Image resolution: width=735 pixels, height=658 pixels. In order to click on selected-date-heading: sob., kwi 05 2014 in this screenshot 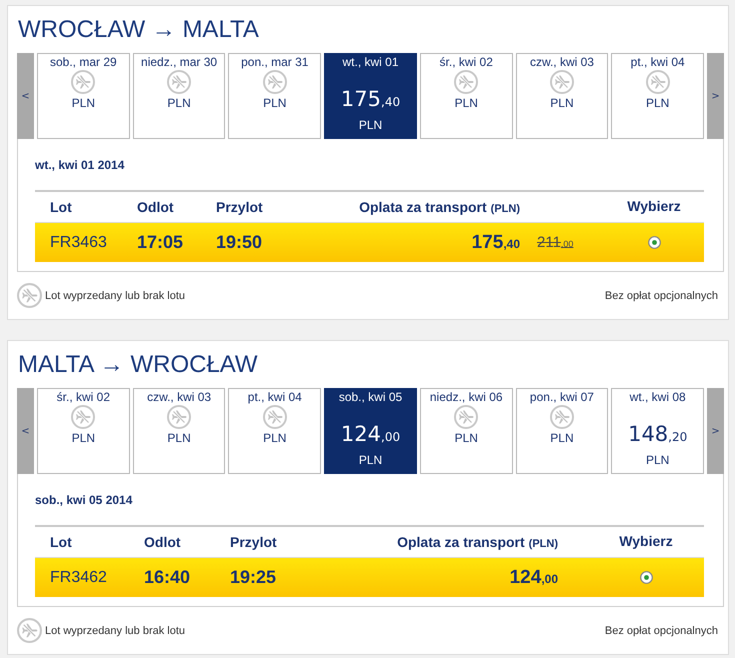, I will do `click(84, 500)`.